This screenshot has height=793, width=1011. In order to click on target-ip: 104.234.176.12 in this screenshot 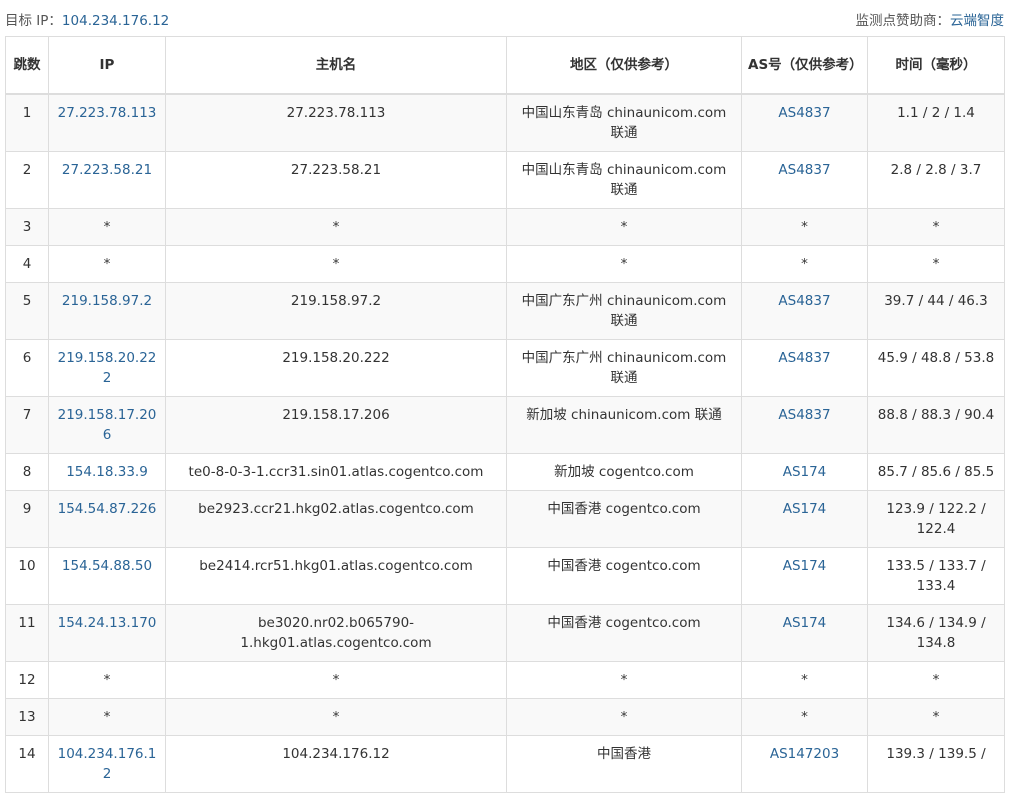, I will do `click(115, 21)`.